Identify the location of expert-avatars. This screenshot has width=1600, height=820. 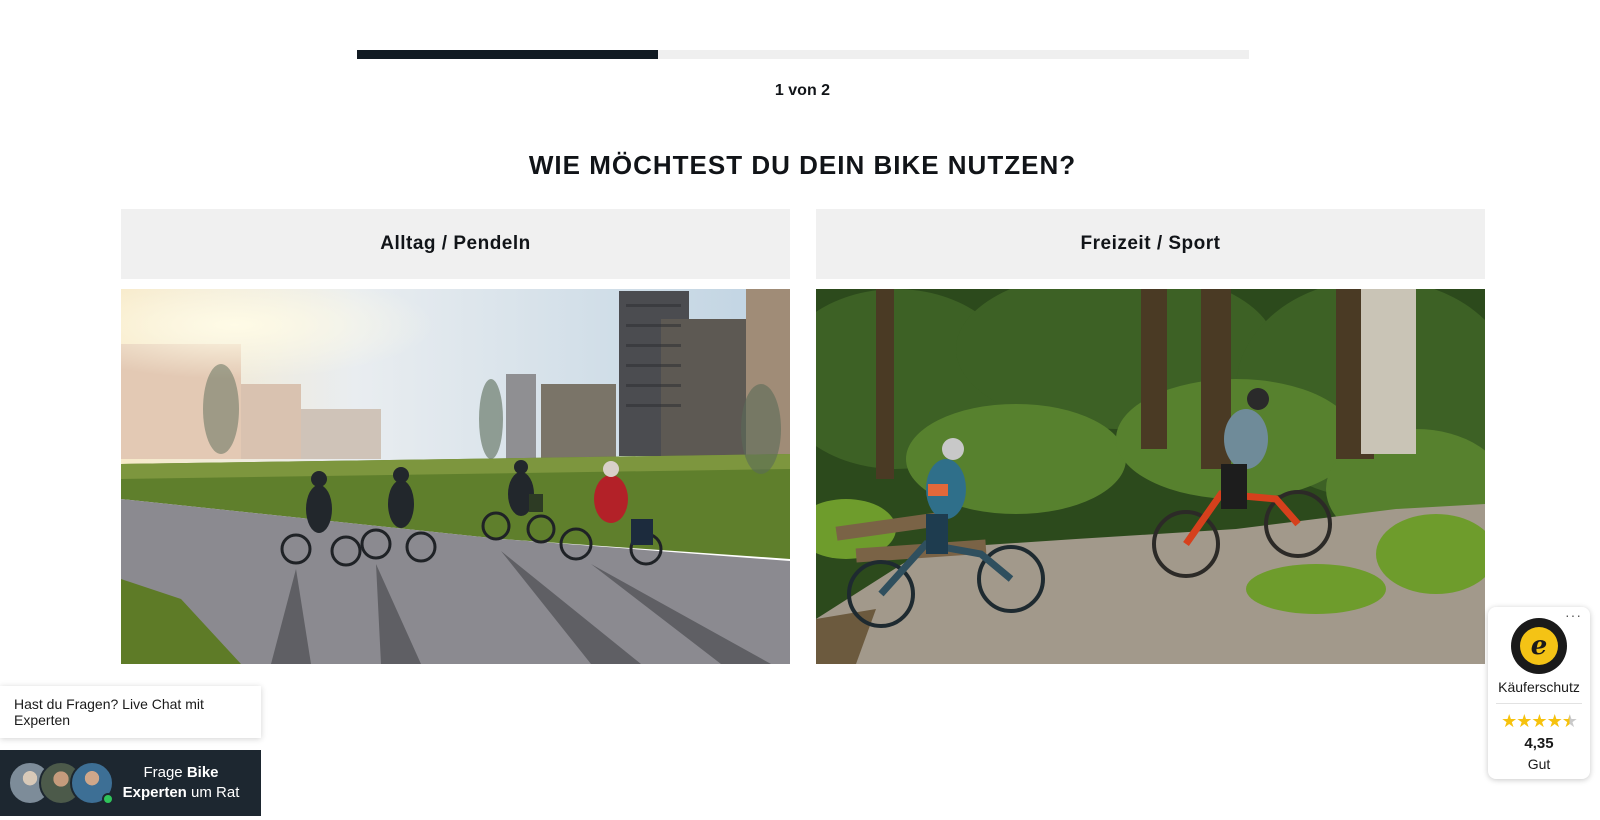
(59, 783).